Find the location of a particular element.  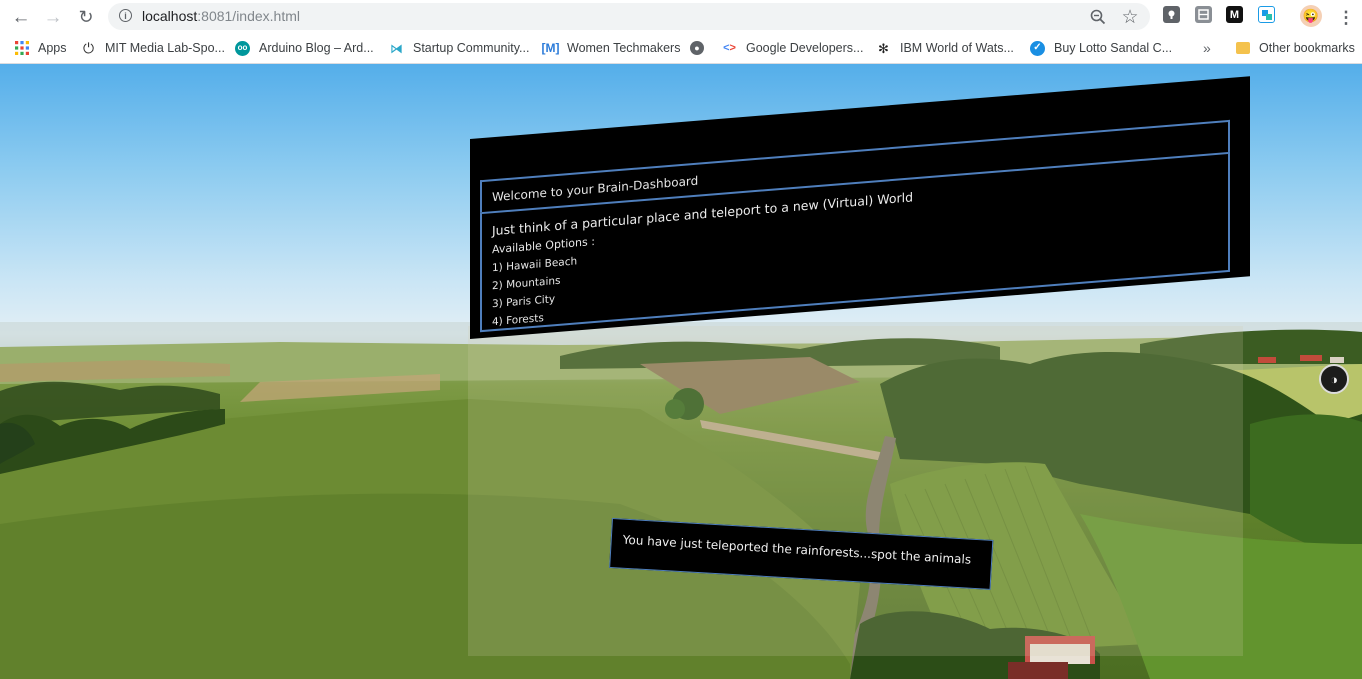

bookmark-label: Women Techmakers is located at coordinates (624, 48).